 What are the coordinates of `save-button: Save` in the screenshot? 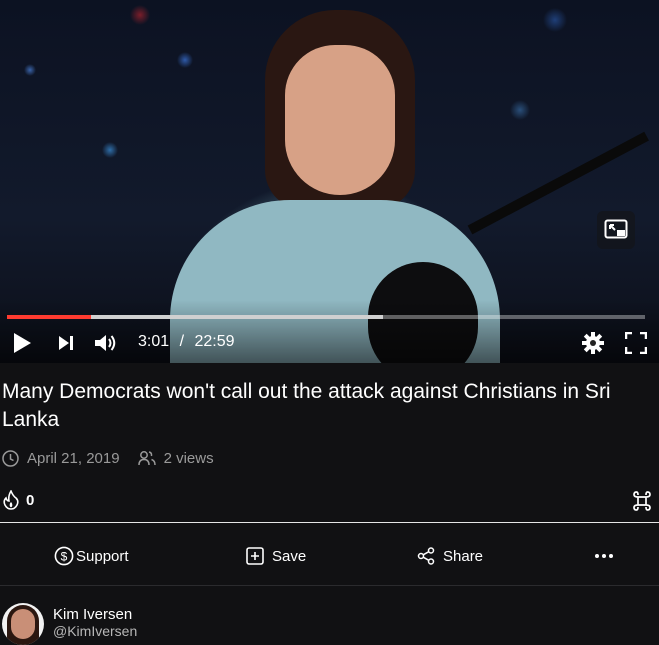 It's located at (276, 556).